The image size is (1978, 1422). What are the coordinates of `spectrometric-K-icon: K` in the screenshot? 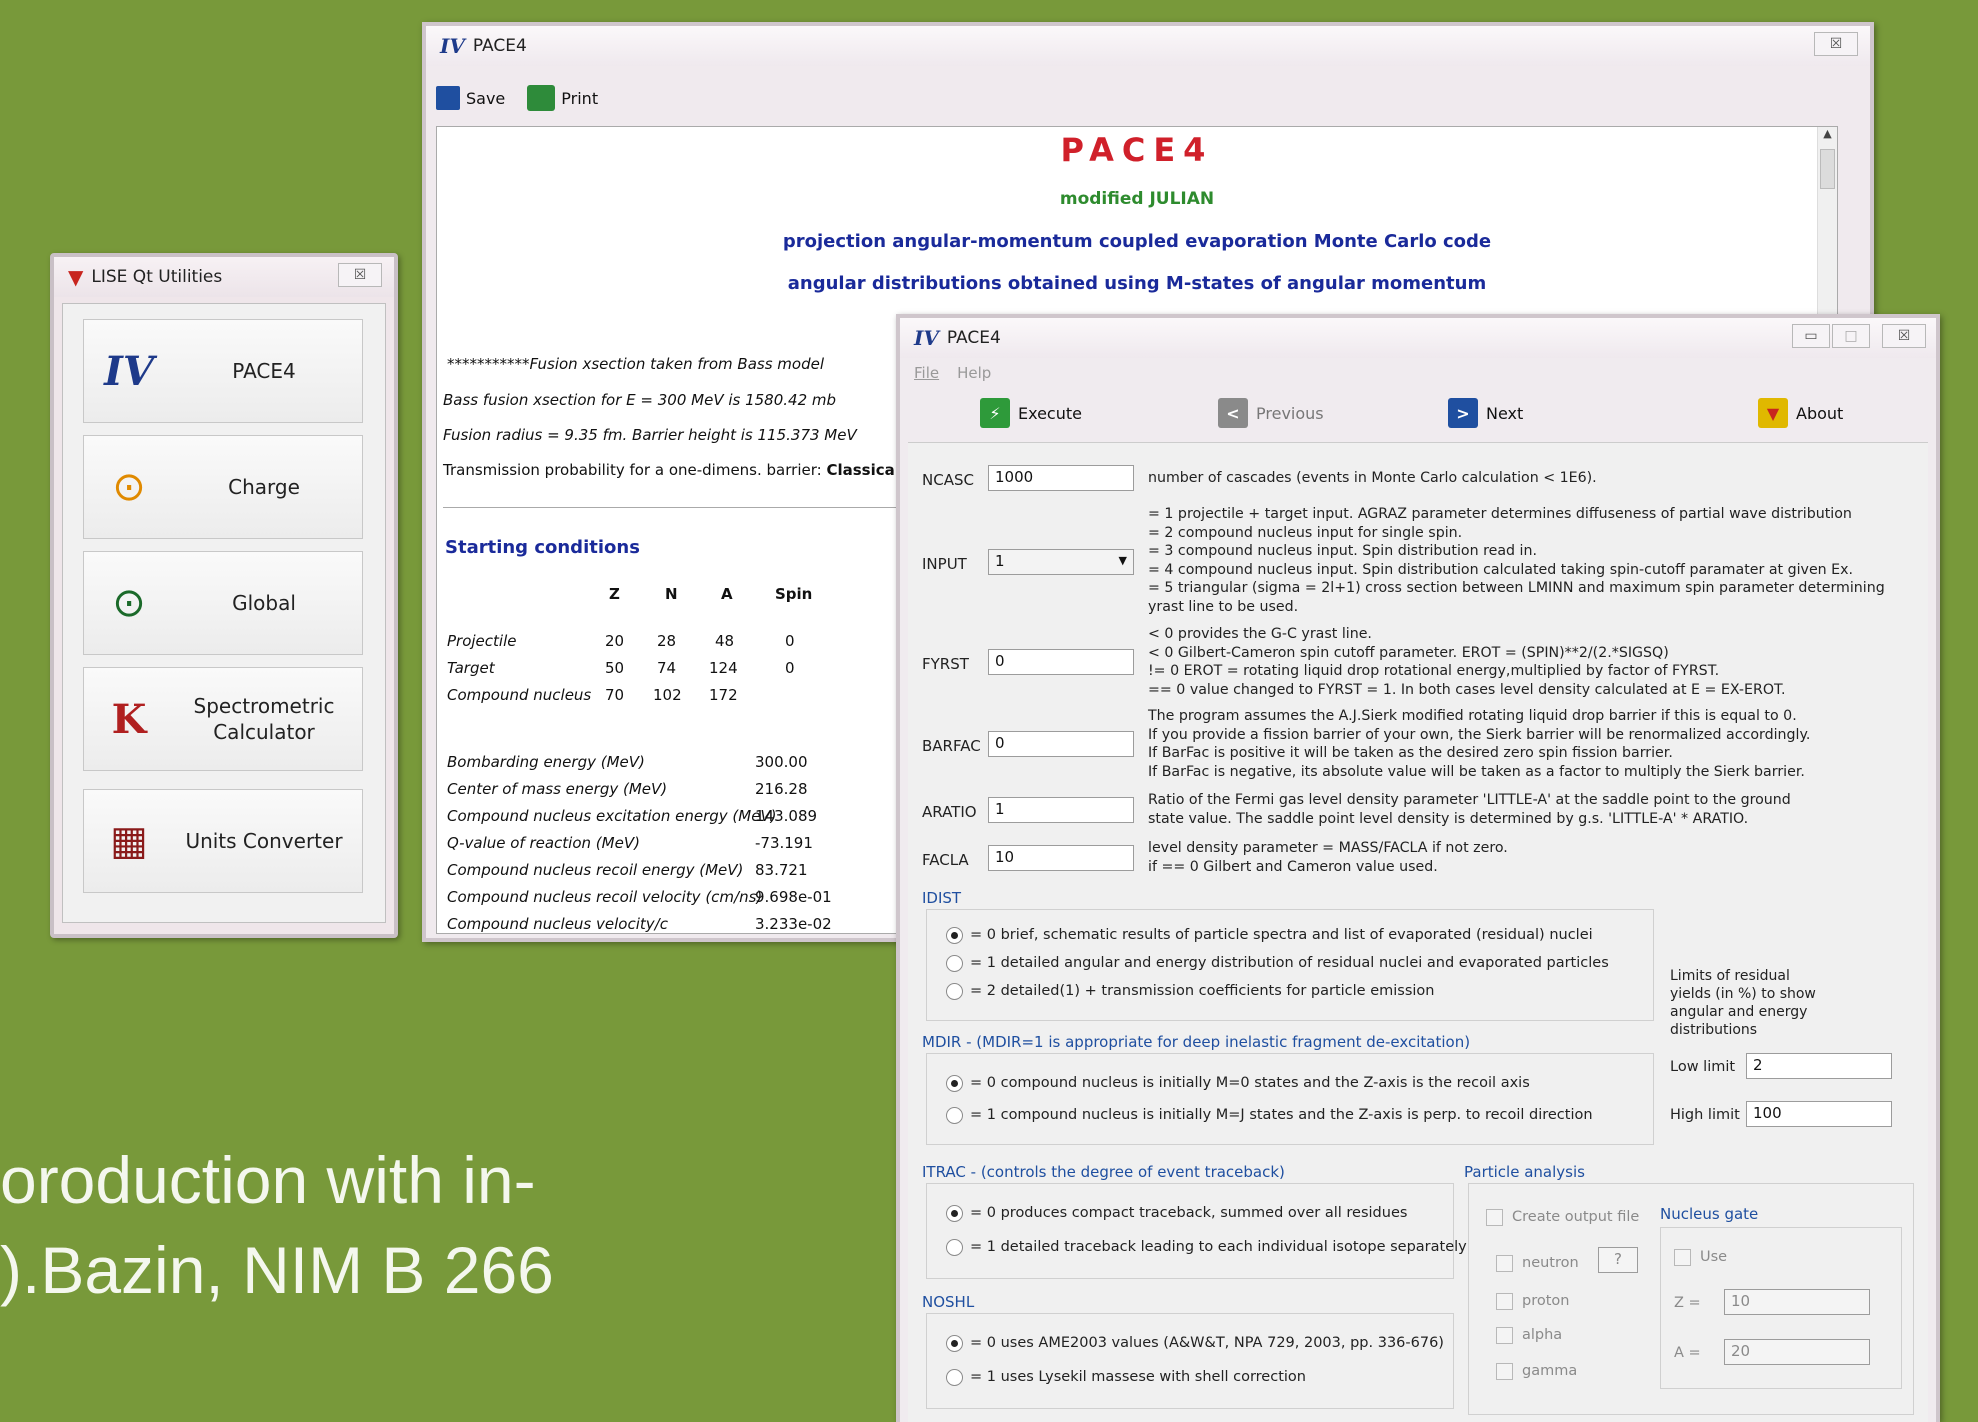 It's located at (129, 719).